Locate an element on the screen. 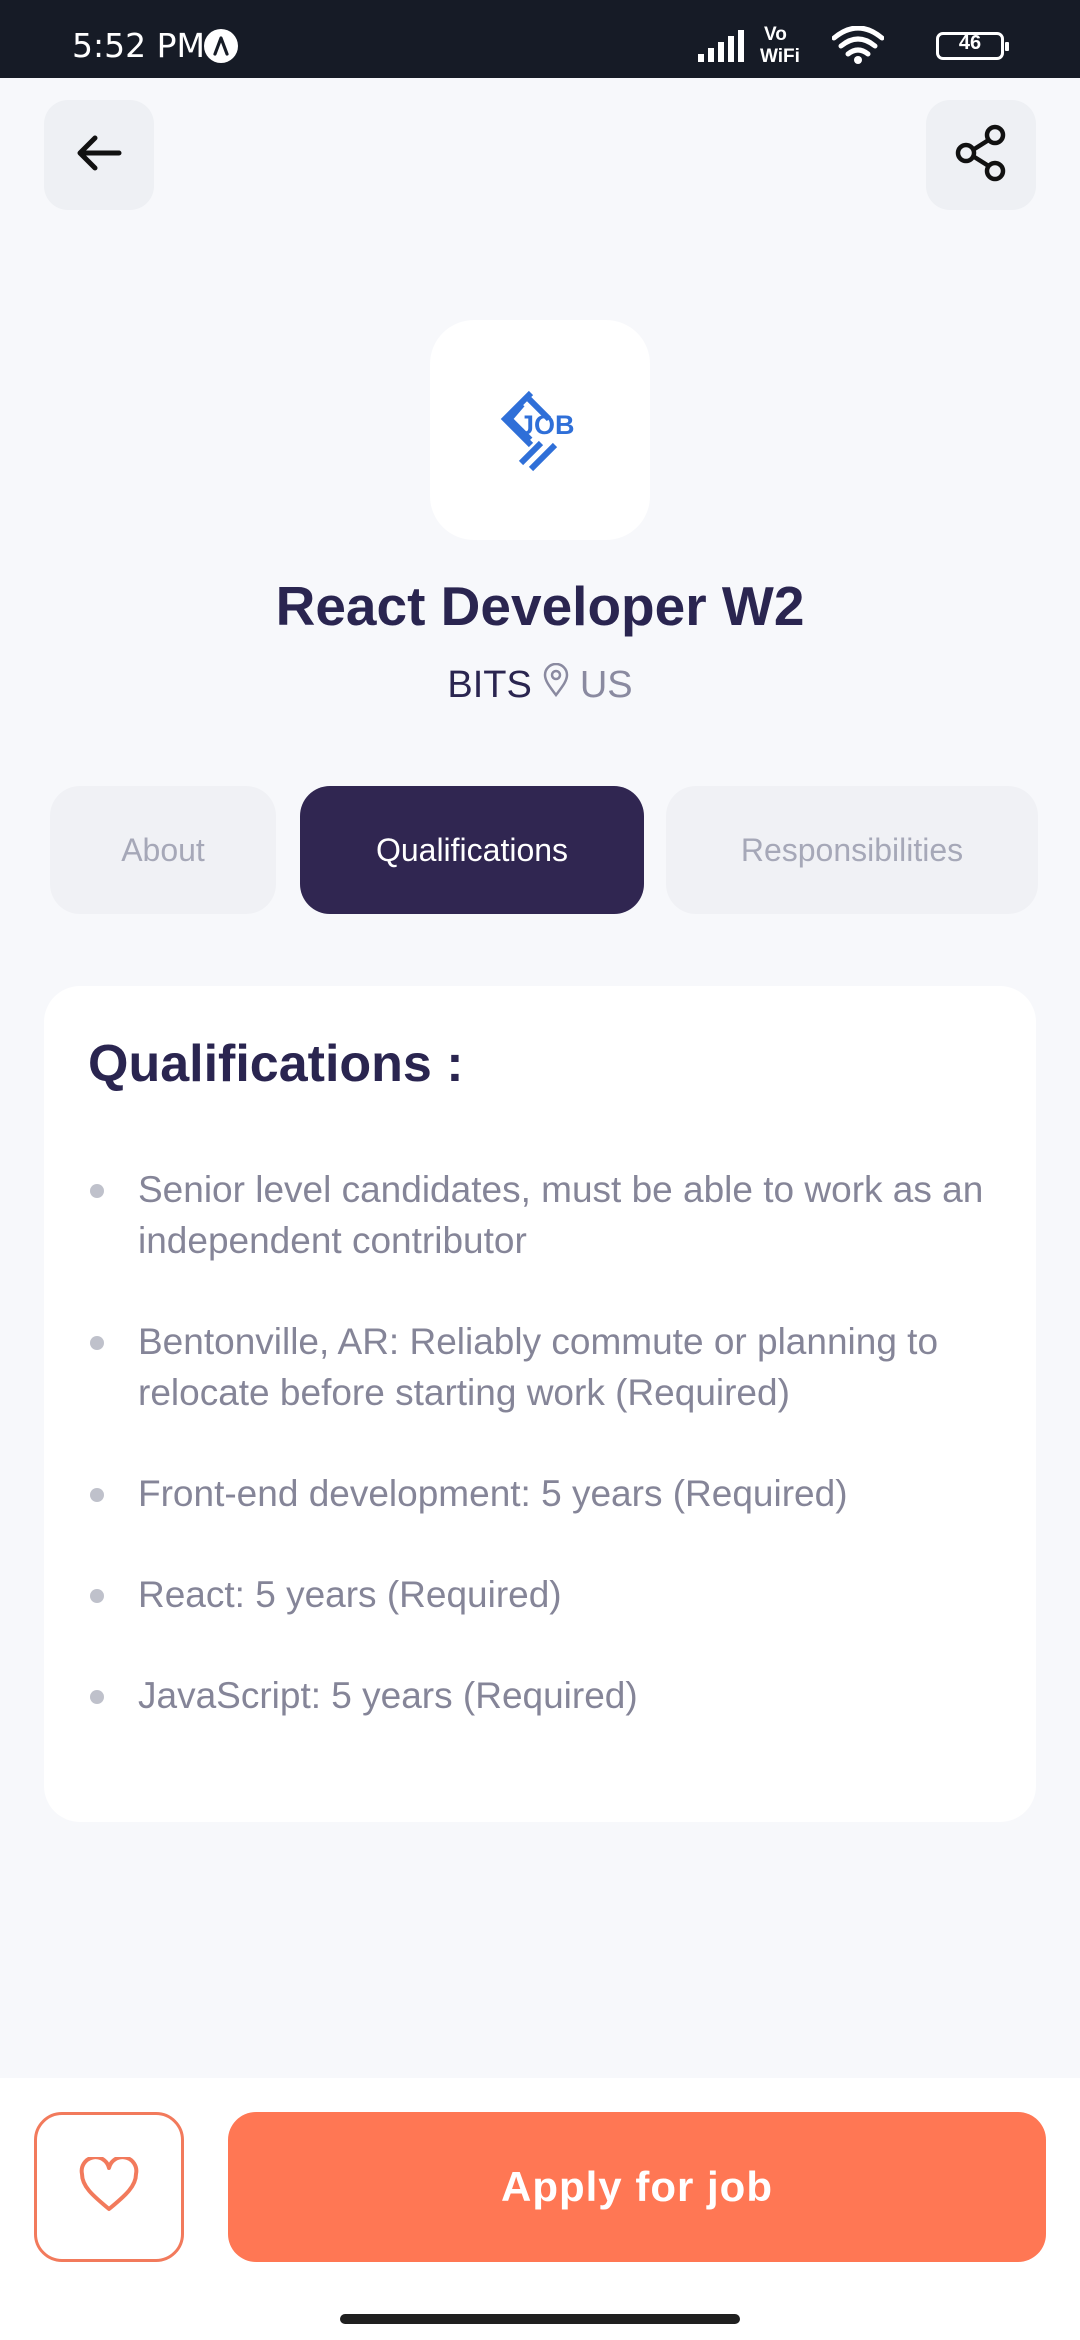 This screenshot has width=1080, height=2340. vowifi-icon: Vo WiFi is located at coordinates (784, 46).